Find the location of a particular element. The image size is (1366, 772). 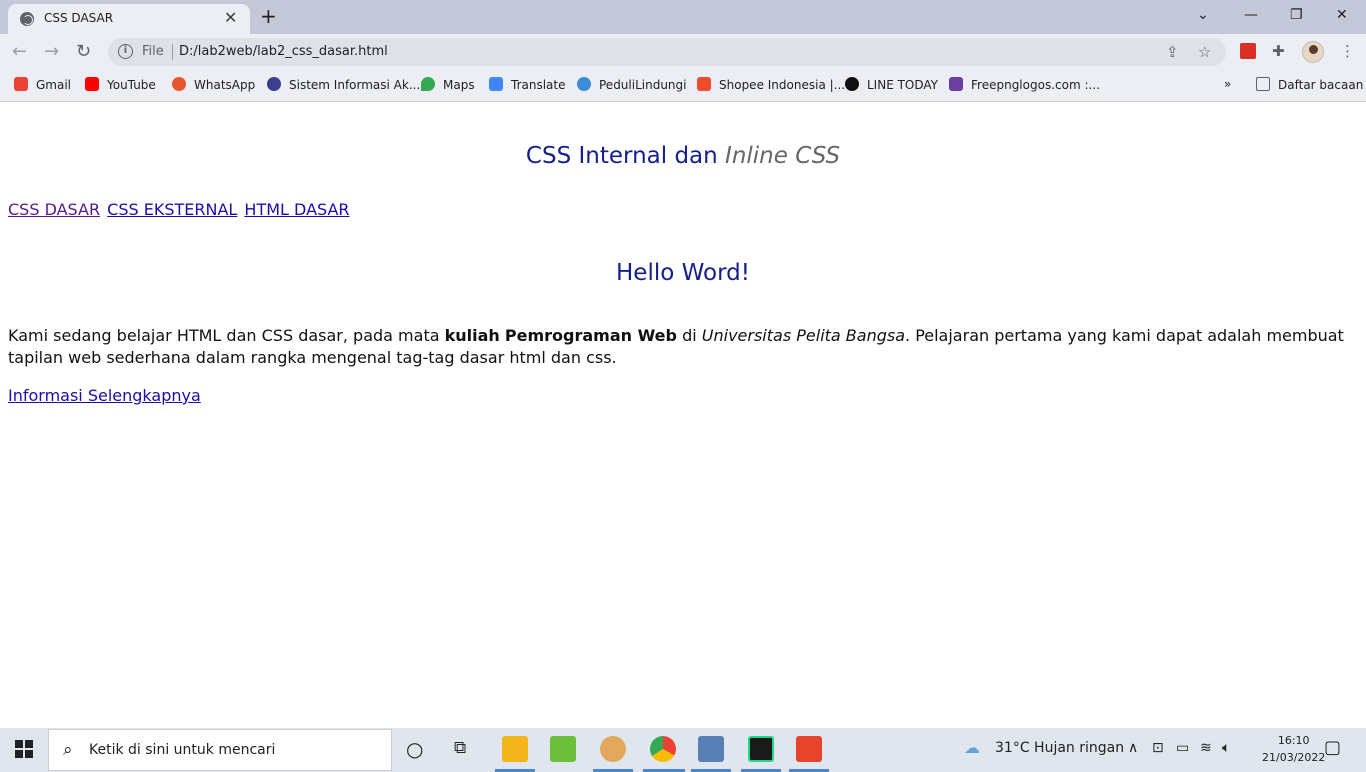

chrome-icon is located at coordinates (663, 749).